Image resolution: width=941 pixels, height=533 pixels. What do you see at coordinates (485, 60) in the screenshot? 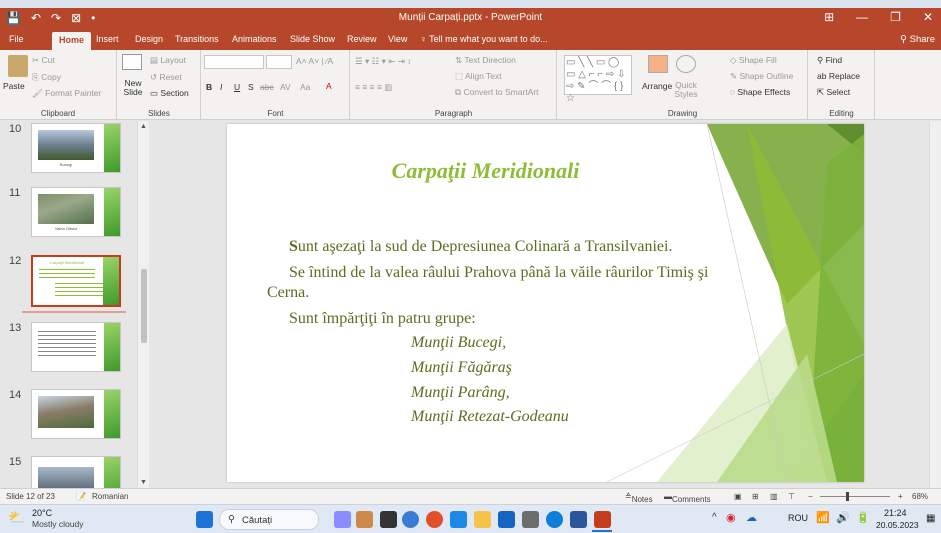
I see `text-direction-button: ⇅ Text Direction` at bounding box center [485, 60].